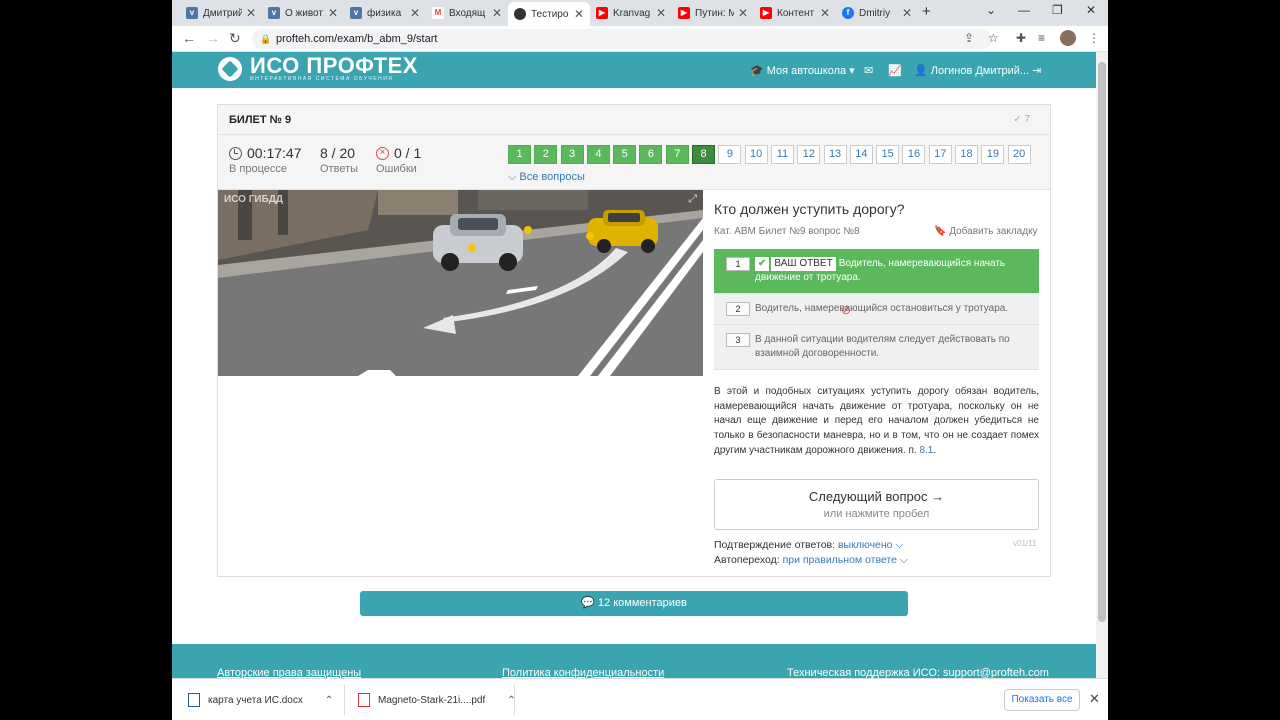  What do you see at coordinates (713, 13) in the screenshot?
I see `tab-6: ▶ Путин: М ✕` at bounding box center [713, 13].